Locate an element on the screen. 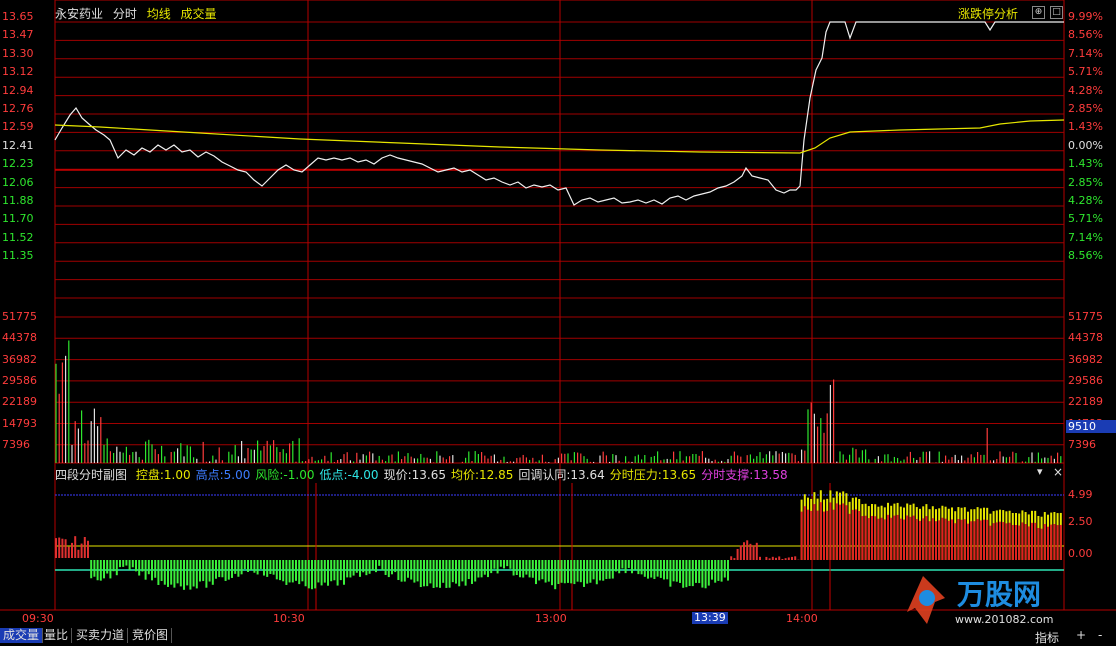  sub-axis-label: 4.99 is located at coordinates (1080, 494).